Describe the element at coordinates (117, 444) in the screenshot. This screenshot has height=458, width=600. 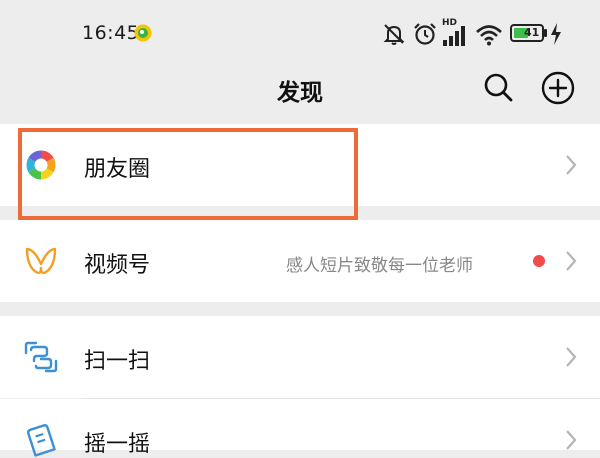
I see `menu-item-label: 摇一摇` at that location.